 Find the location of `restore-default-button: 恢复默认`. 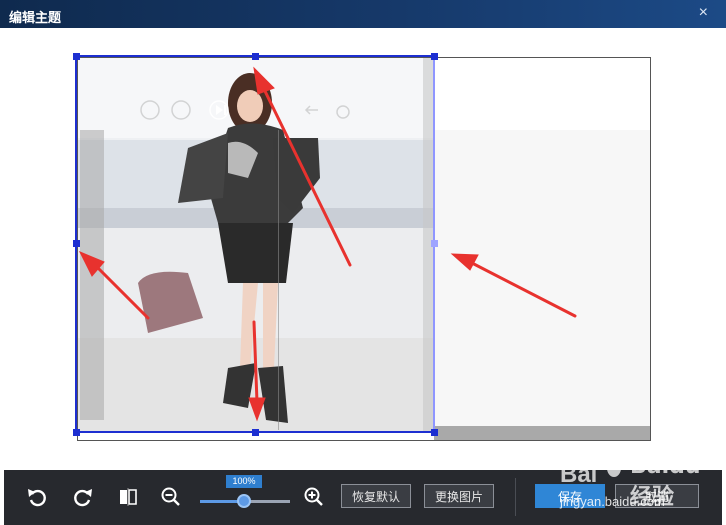

restore-default-button: 恢复默认 is located at coordinates (376, 496).